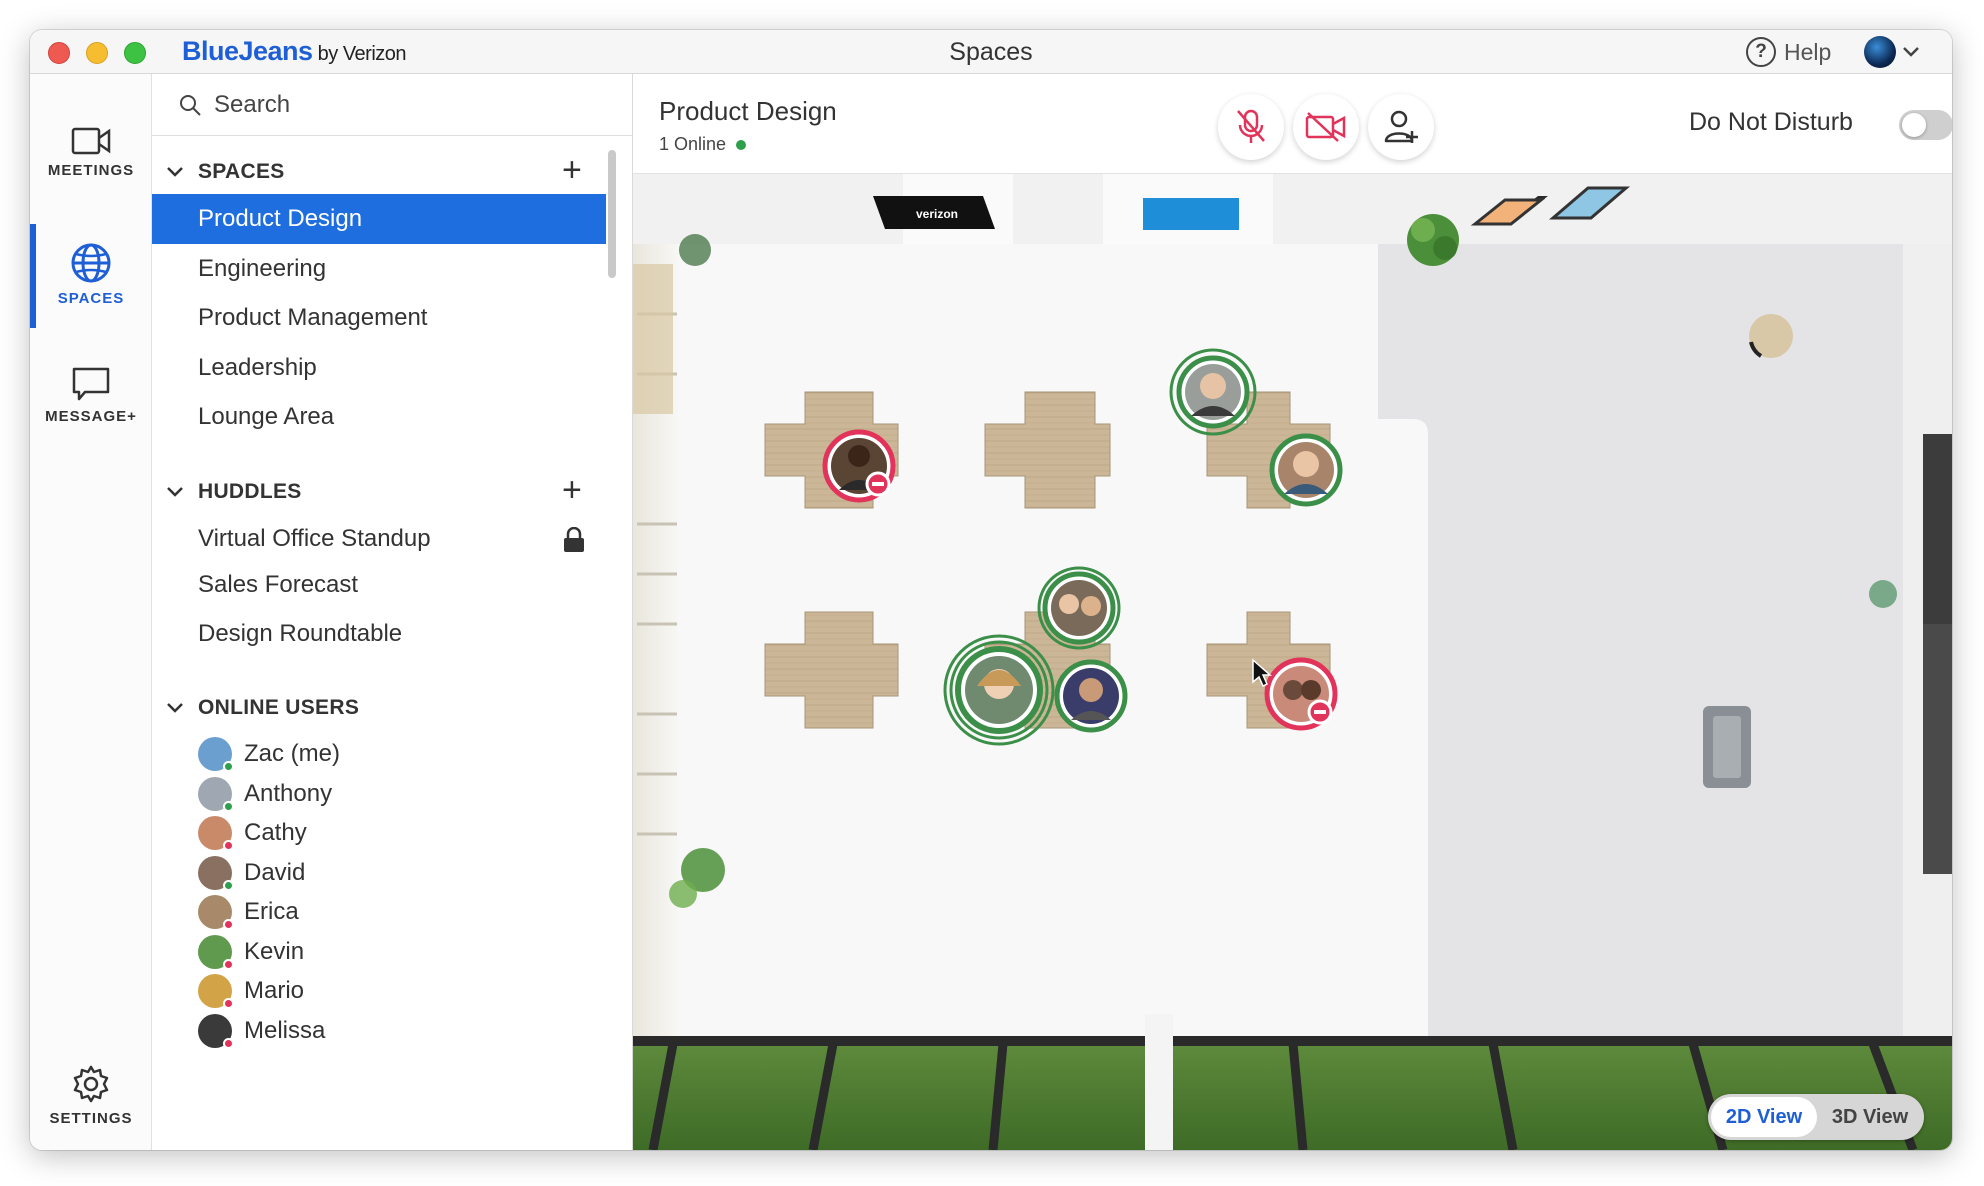 The width and height of the screenshot is (1984, 1186). I want to click on nav-settings: SETTINGS, so click(91, 1095).